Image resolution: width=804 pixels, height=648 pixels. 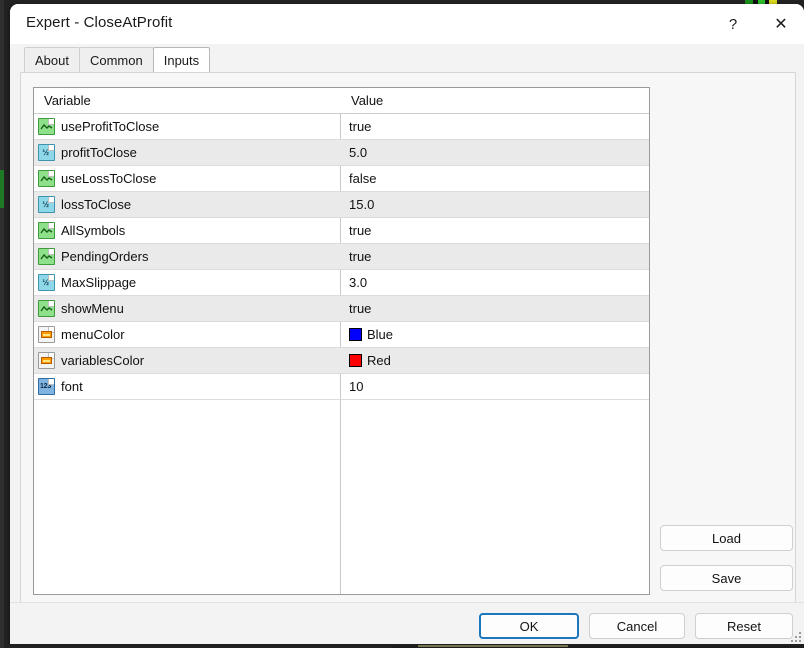 I want to click on variable-label: useProfitToClose, so click(x=110, y=126).